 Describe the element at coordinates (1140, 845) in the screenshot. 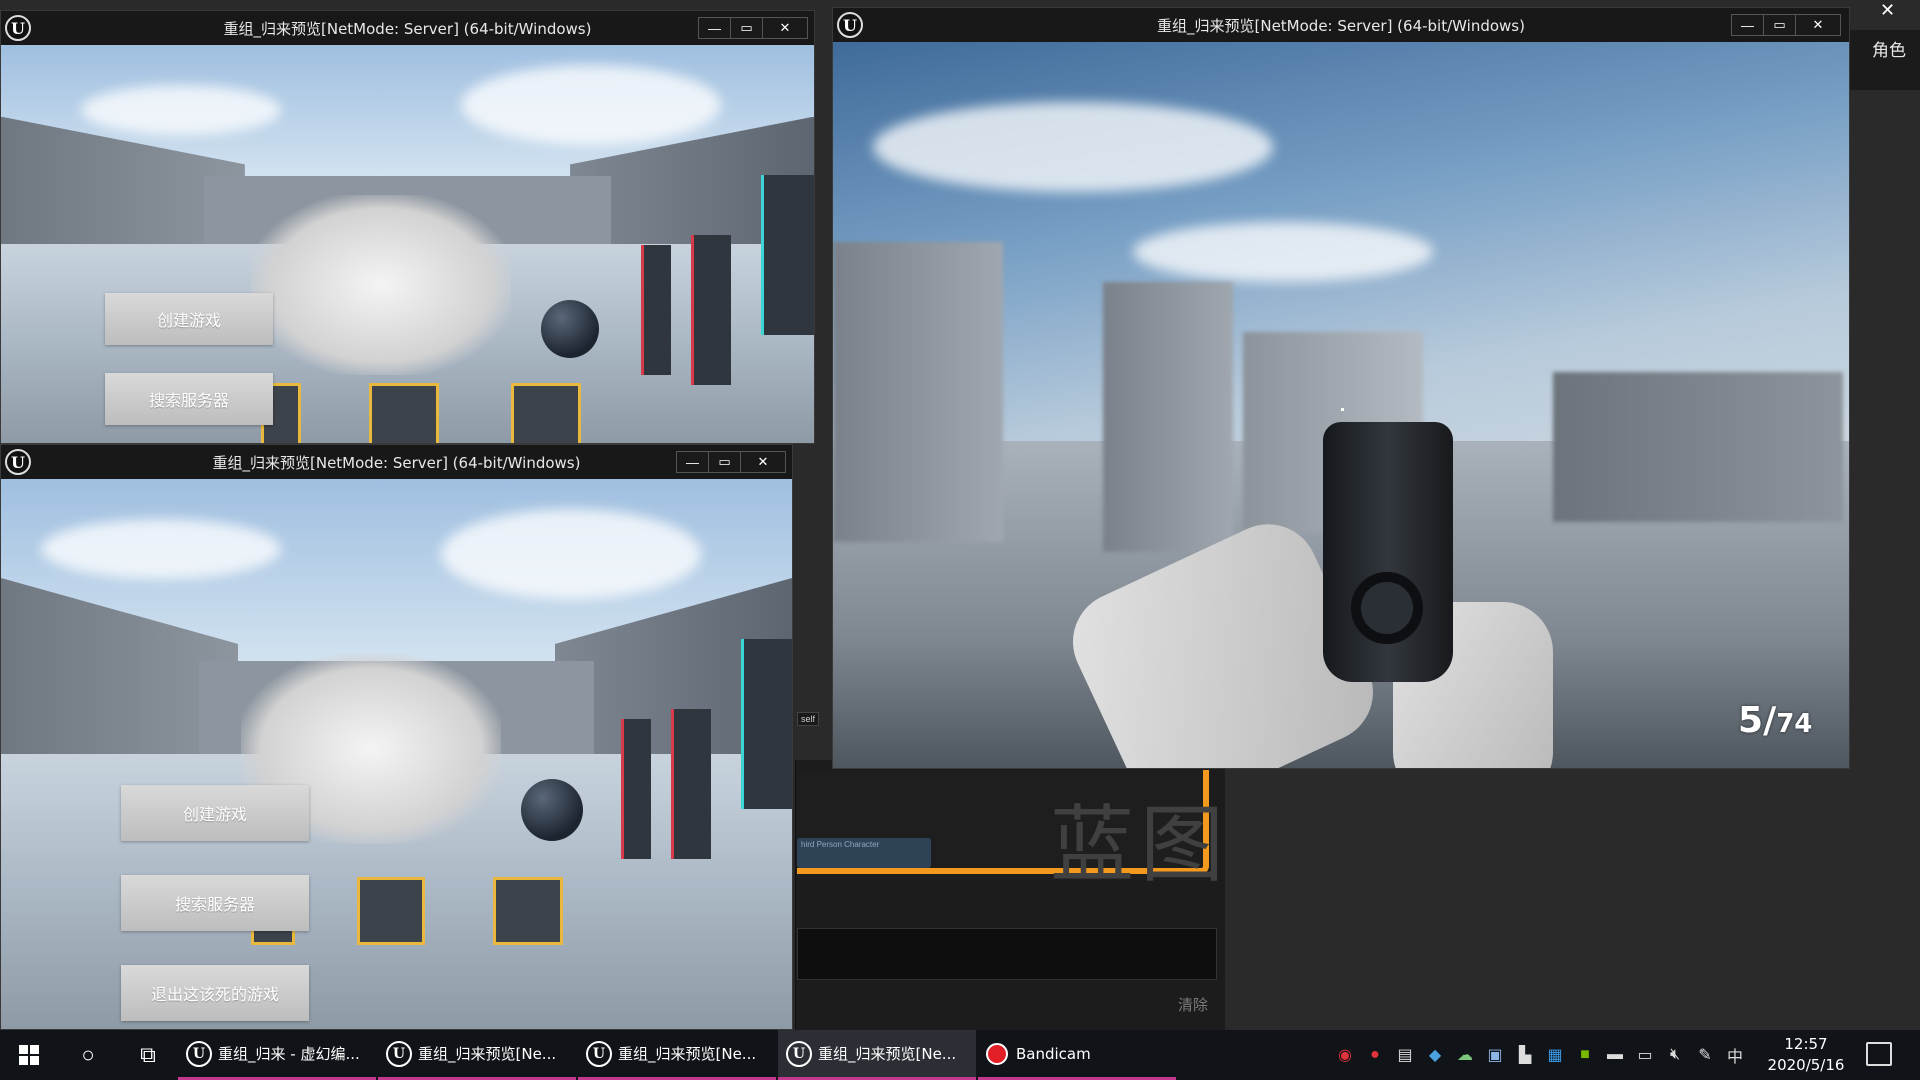

I see `blueprint-watermark: 蓝图` at that location.